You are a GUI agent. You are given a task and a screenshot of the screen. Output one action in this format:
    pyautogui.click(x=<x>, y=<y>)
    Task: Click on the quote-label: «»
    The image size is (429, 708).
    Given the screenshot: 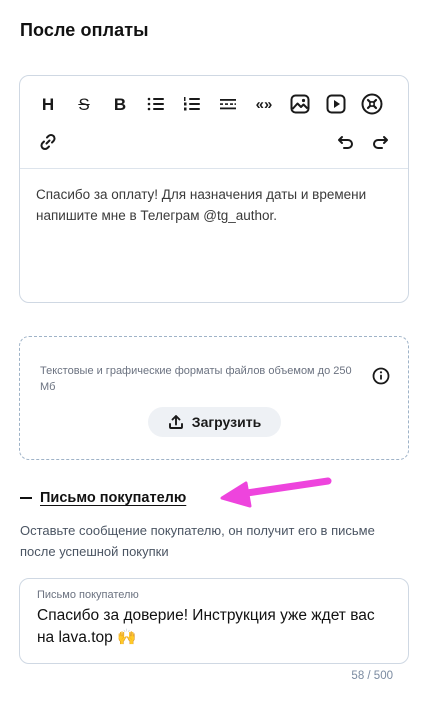 What is the action you would take?
    pyautogui.click(x=264, y=104)
    